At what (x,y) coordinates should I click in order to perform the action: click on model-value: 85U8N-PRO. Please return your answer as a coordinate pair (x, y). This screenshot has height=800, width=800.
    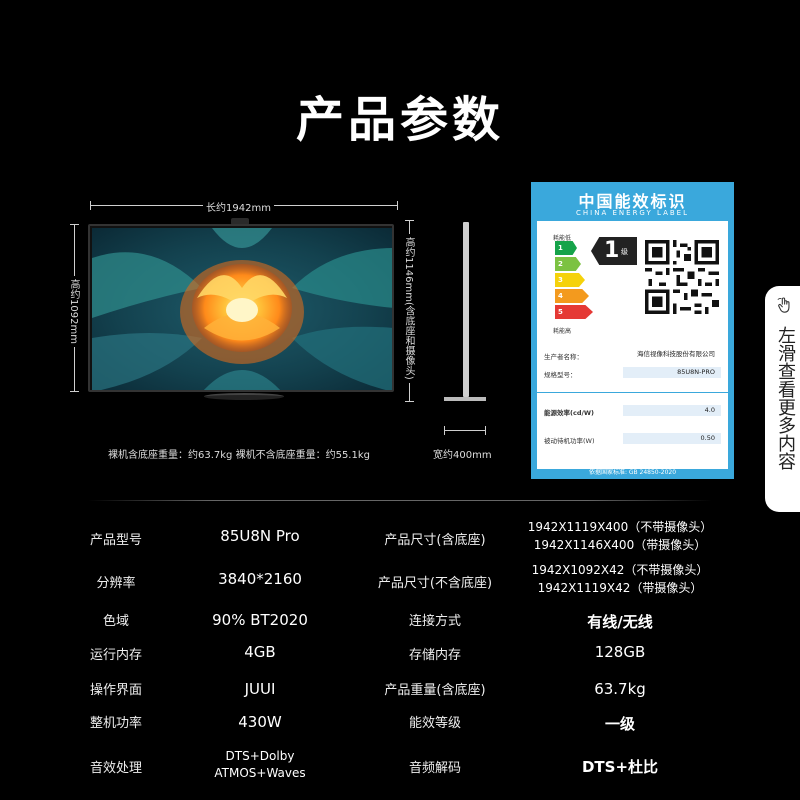
    Looking at the image, I should click on (672, 372).